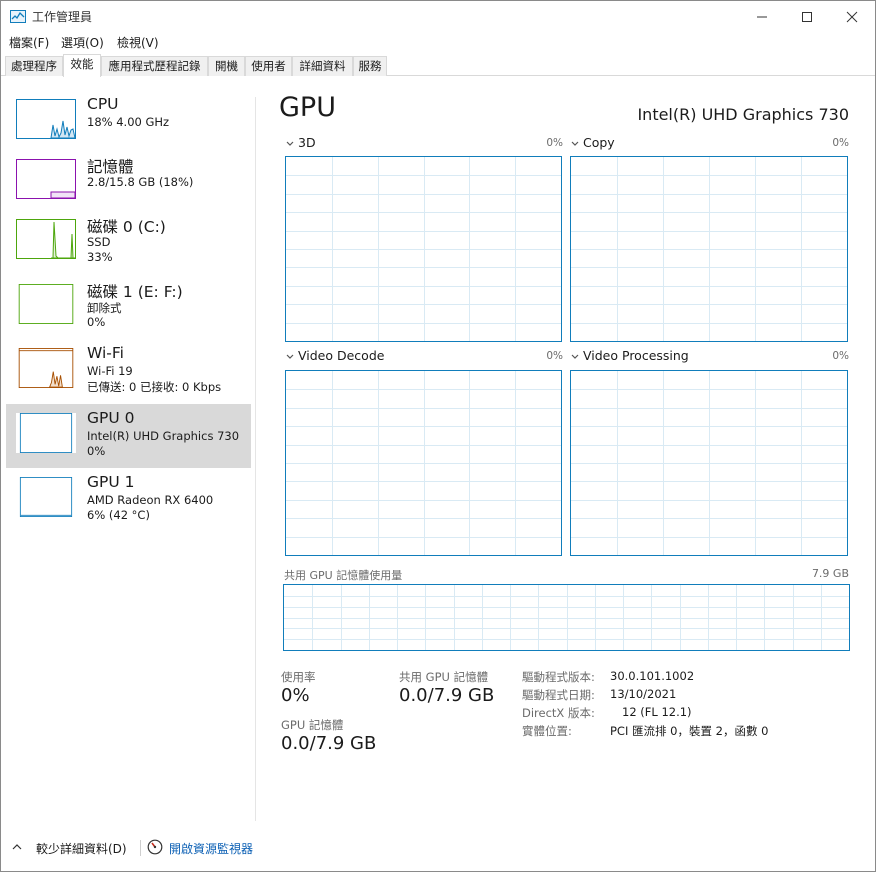 This screenshot has height=872, width=876. I want to click on resource-title: 記憶體, so click(110, 167).